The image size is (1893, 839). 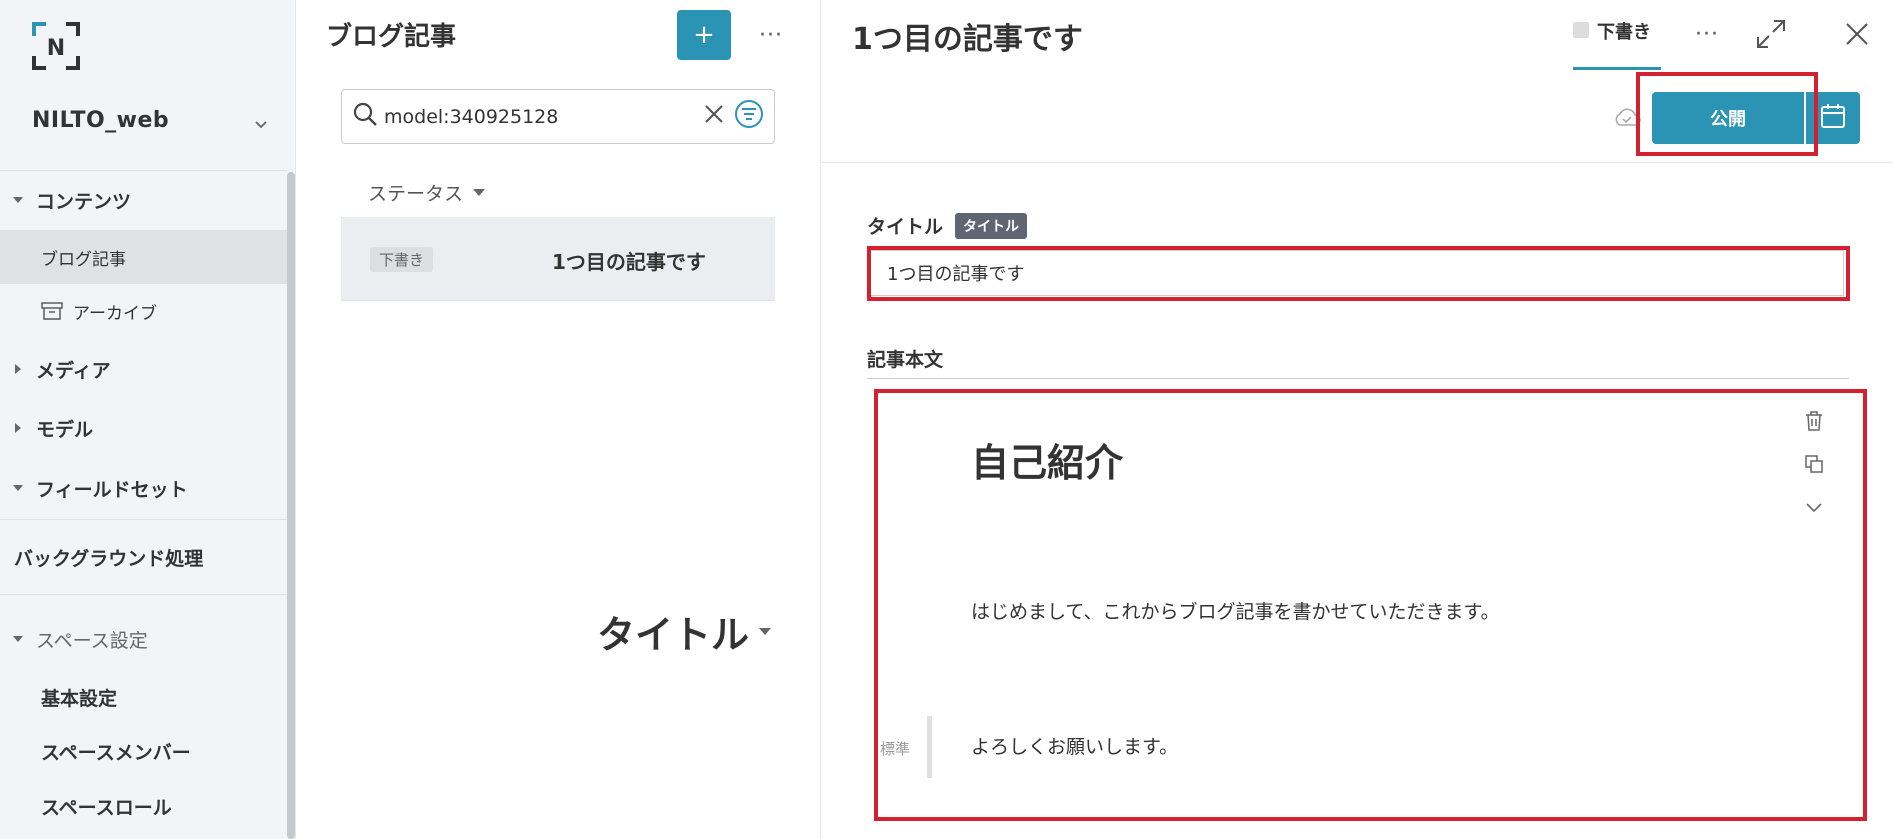 What do you see at coordinates (1857, 36) in the screenshot?
I see `close-icon` at bounding box center [1857, 36].